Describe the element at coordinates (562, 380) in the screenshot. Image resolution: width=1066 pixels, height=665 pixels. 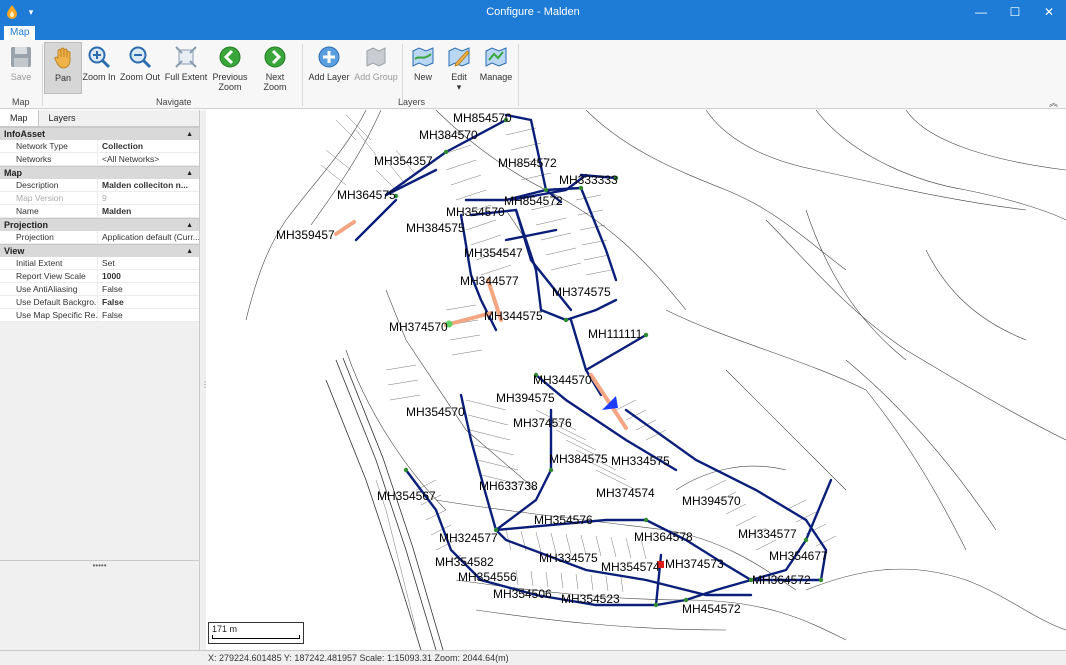
I see `node-label: MH344570` at that location.